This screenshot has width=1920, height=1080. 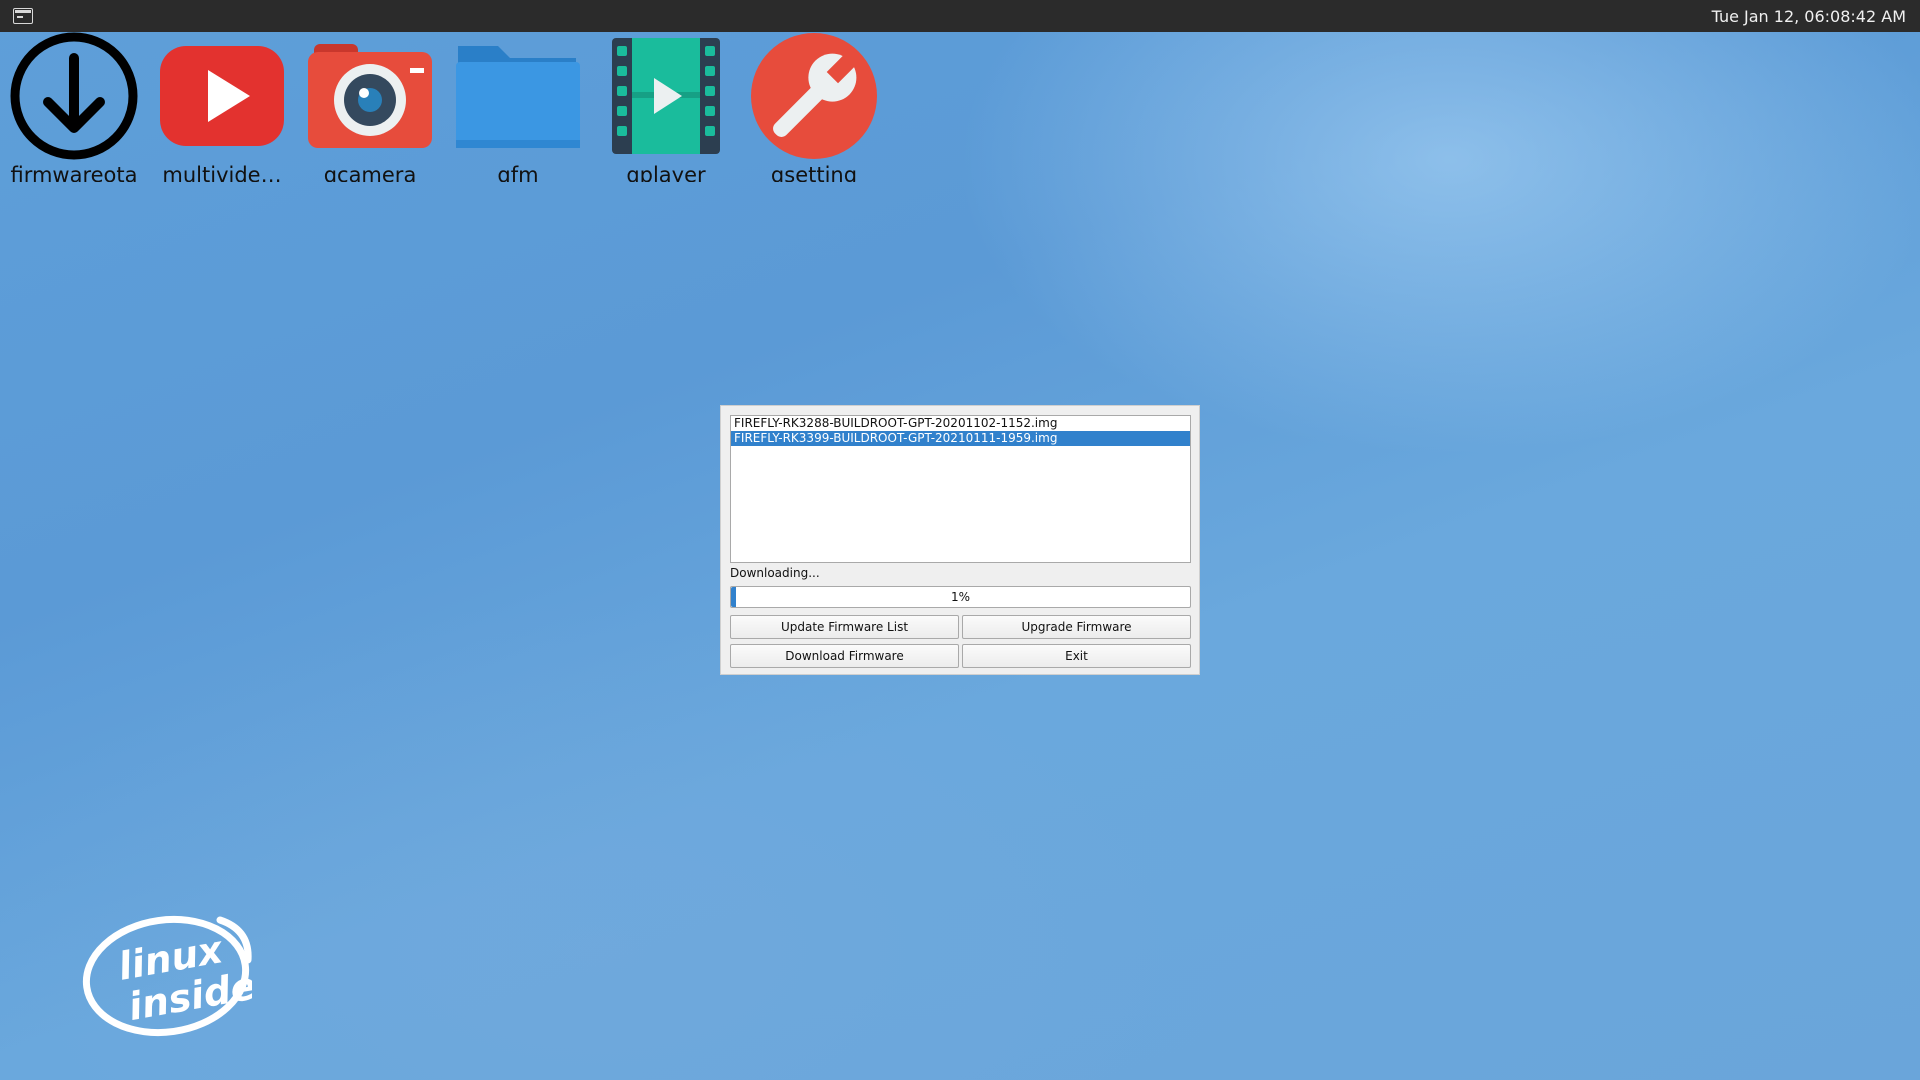 What do you see at coordinates (1076, 656) in the screenshot?
I see `exit-button: Exit` at bounding box center [1076, 656].